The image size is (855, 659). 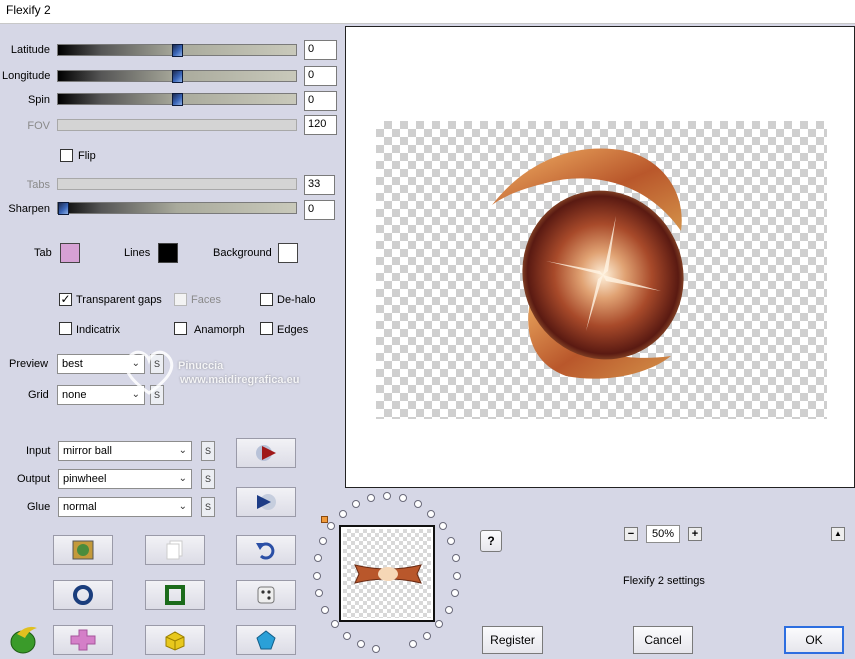 What do you see at coordinates (288, 253) in the screenshot?
I see `background-color-swatch` at bounding box center [288, 253].